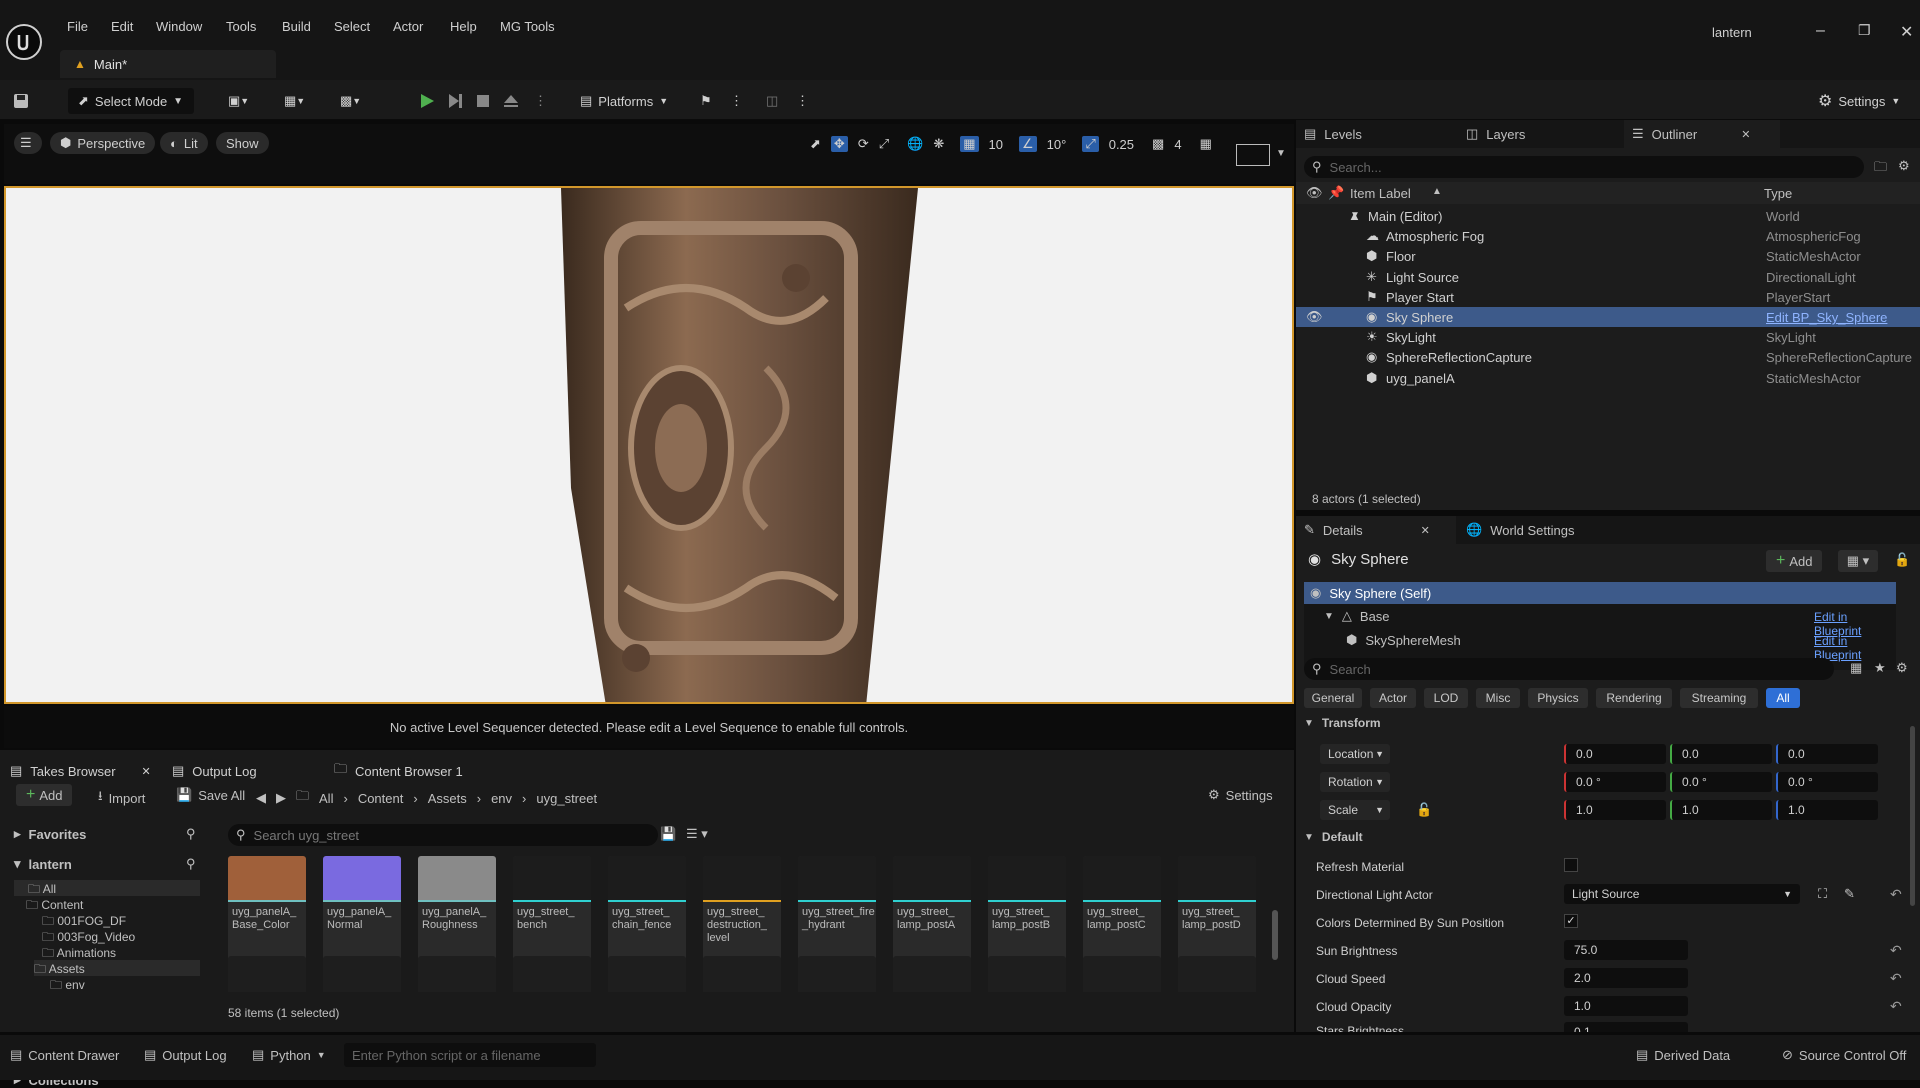 This screenshot has height=1088, width=1920. Describe the element at coordinates (457, 101) in the screenshot. I see `step-icon` at that location.